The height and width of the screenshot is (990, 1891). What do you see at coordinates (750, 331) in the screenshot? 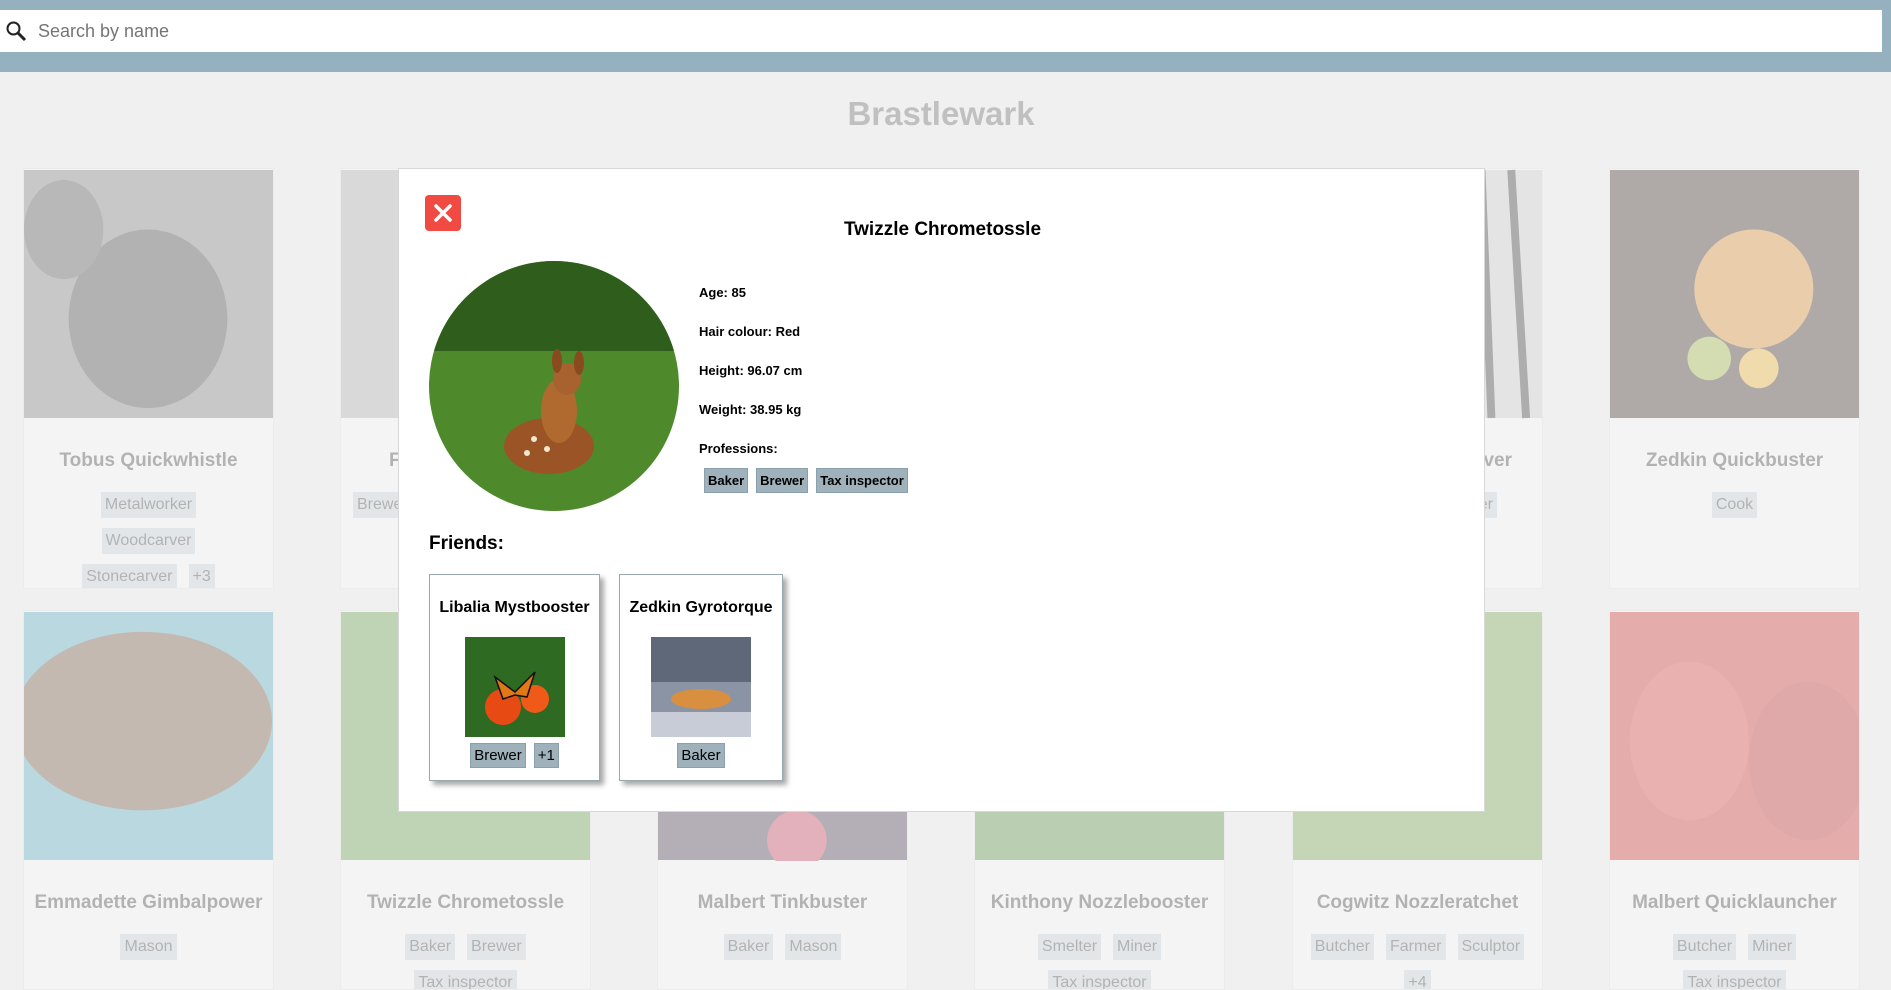
I see `hair-colour-text: Hair colour: Red` at bounding box center [750, 331].